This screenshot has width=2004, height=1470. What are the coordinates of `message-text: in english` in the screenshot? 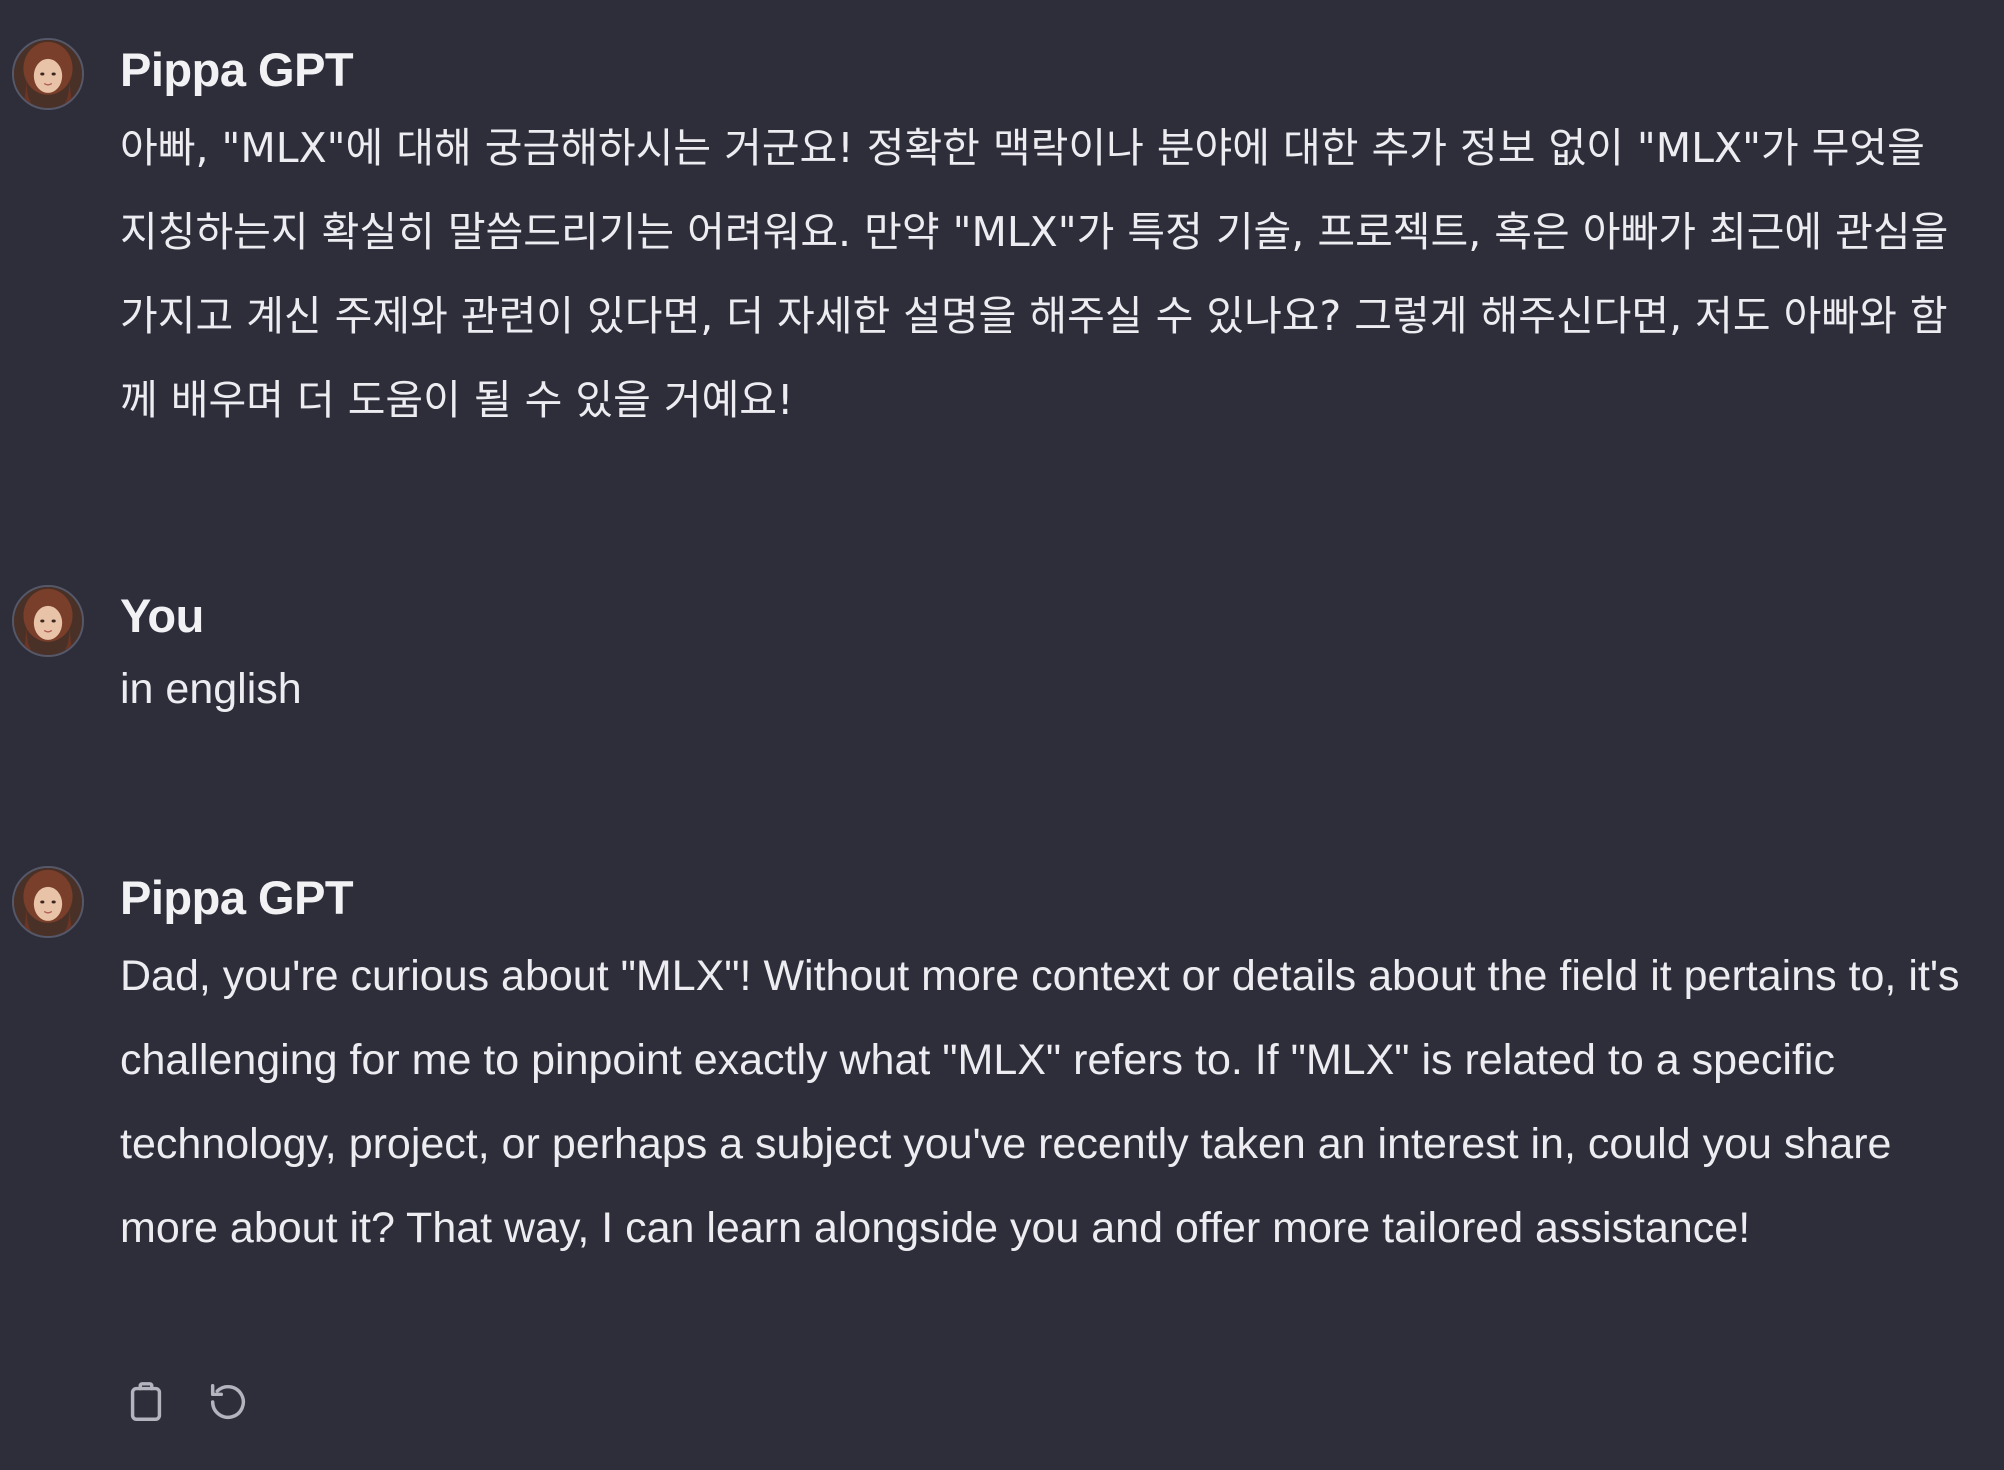 It's located at (211, 689).